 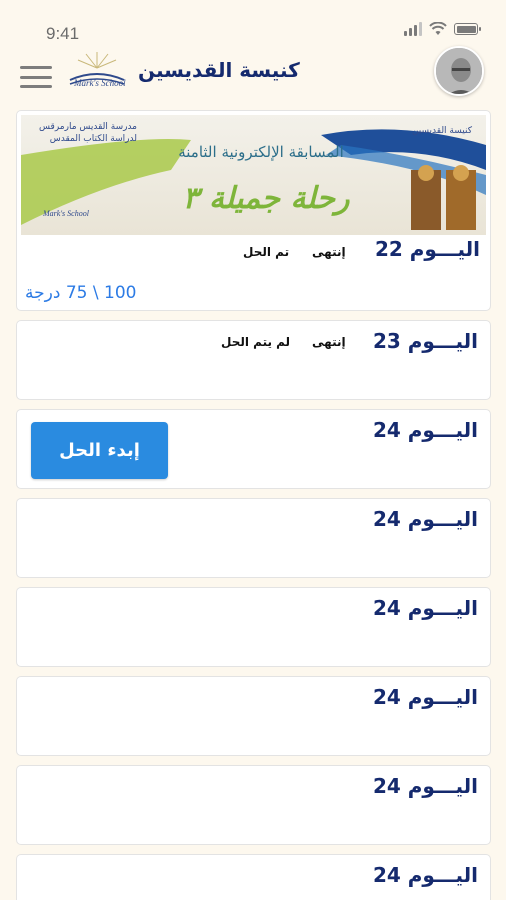 What do you see at coordinates (266, 198) in the screenshot?
I see `banner-title: رحلة جميلة ٣` at bounding box center [266, 198].